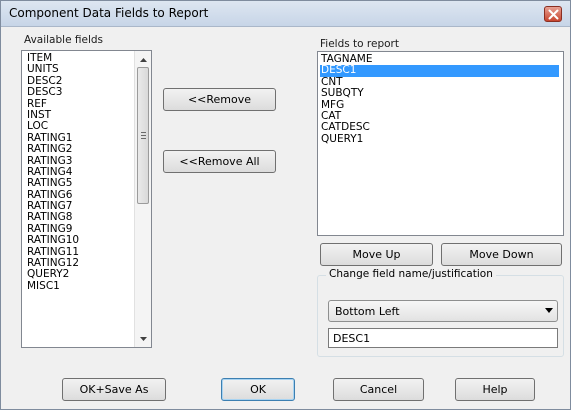 This screenshot has height=410, width=571. What do you see at coordinates (219, 161) in the screenshot?
I see `remove-all-button: <<Remove All` at bounding box center [219, 161].